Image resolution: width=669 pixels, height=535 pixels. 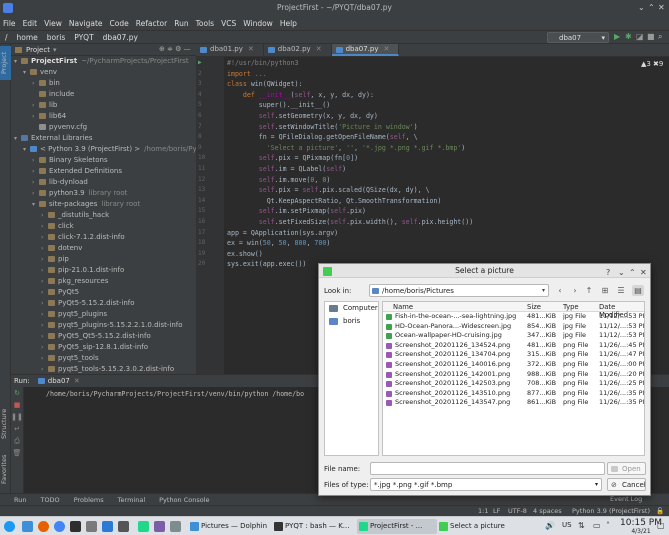 What do you see at coordinates (660, 511) in the screenshot?
I see `lock-icon: 🔓` at bounding box center [660, 511].